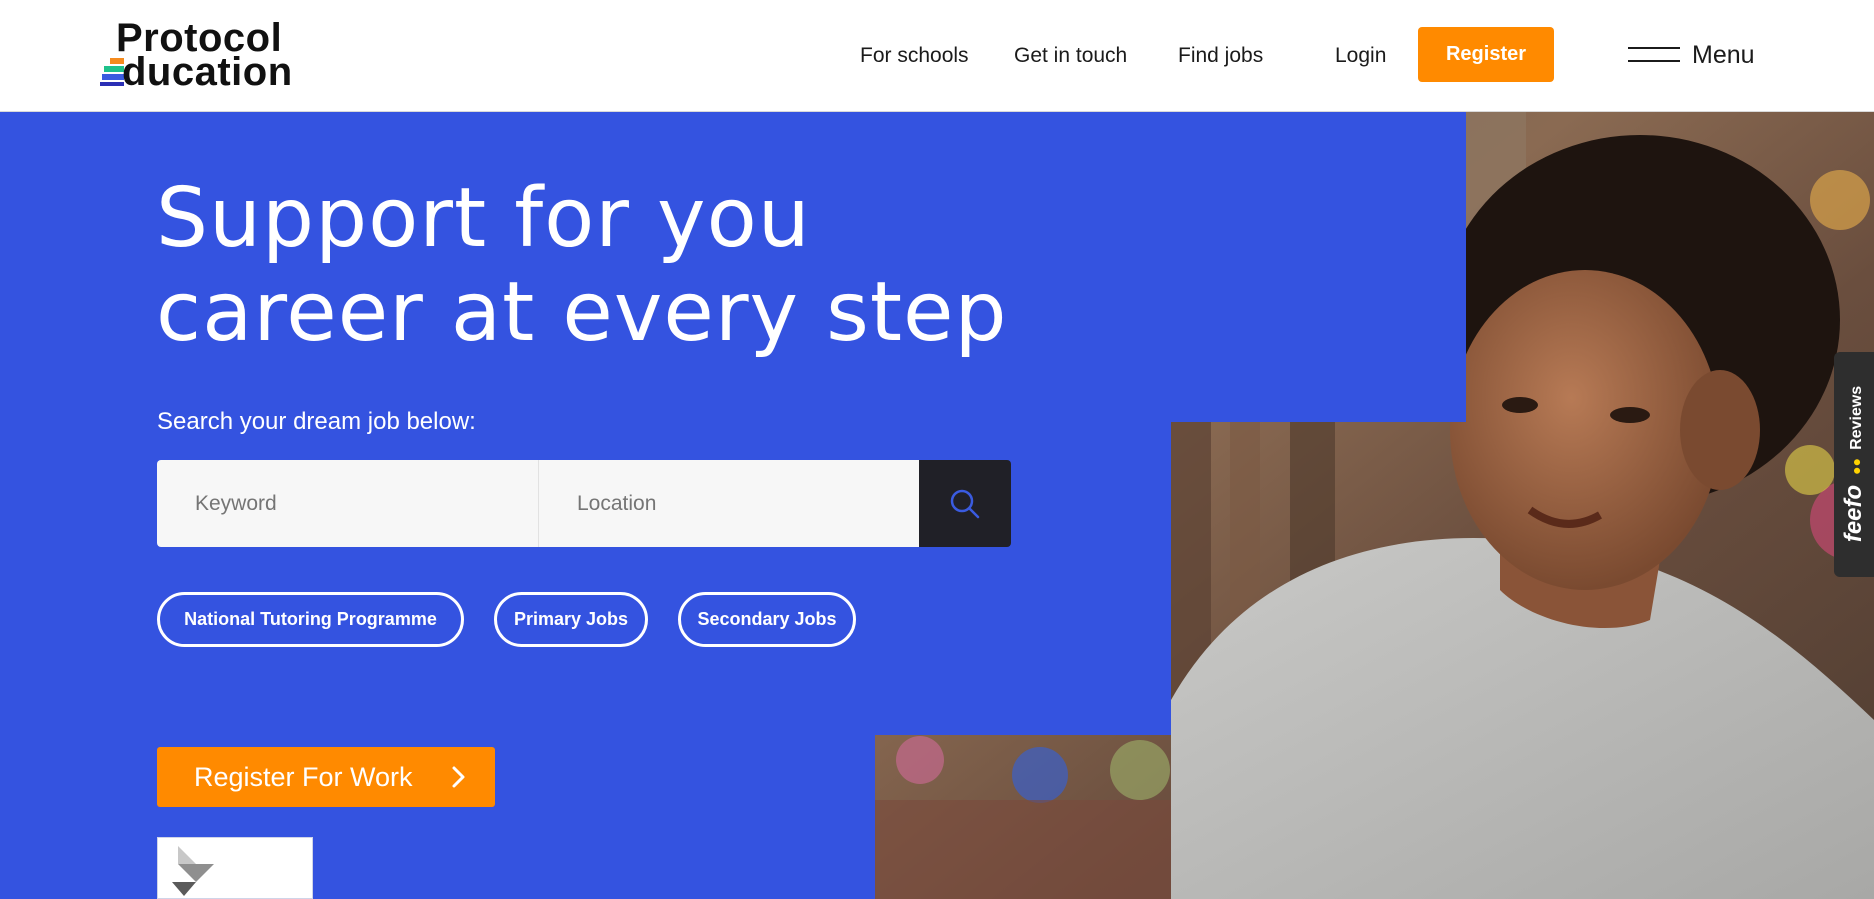 Image resolution: width=1874 pixels, height=899 pixels. What do you see at coordinates (112, 72) in the screenshot?
I see `logo-mark-icon` at bounding box center [112, 72].